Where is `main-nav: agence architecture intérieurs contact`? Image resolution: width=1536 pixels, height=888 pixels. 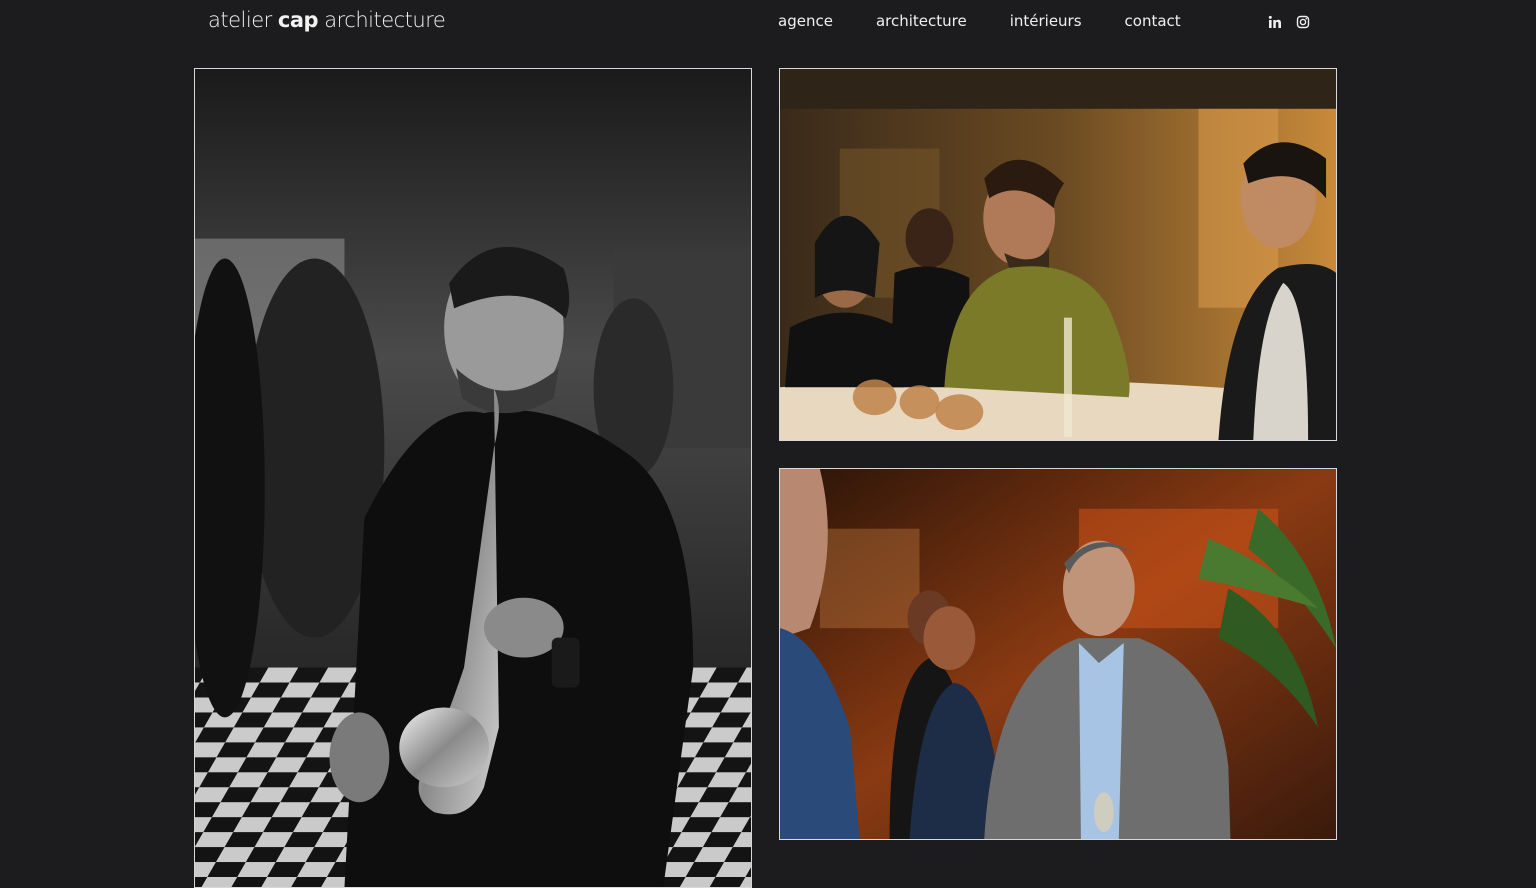
main-nav: agence architecture intérieurs contact is located at coordinates (1001, 21).